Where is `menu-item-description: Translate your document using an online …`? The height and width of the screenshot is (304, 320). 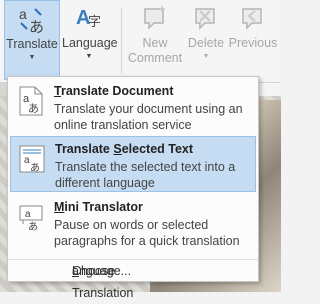 menu-item-description: Translate your document using an online … is located at coordinates (148, 117).